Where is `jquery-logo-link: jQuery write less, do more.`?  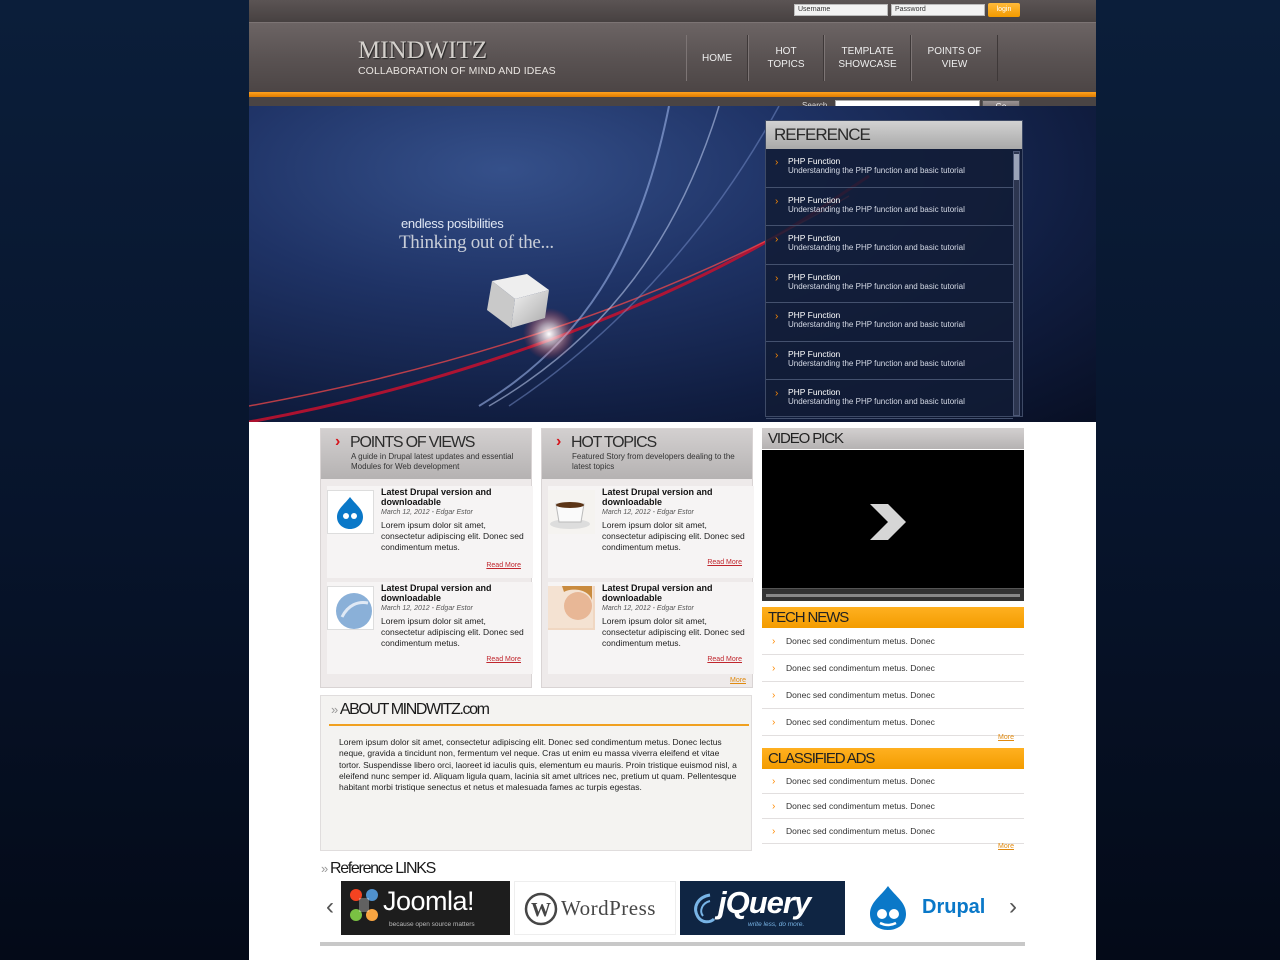 jquery-logo-link: jQuery write less, do more. is located at coordinates (762, 908).